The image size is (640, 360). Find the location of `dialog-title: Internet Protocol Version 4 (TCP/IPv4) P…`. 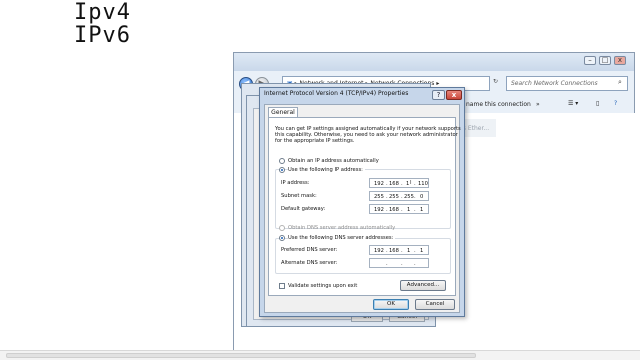

dialog-title: Internet Protocol Version 4 (TCP/IPv4) P… is located at coordinates (336, 93).